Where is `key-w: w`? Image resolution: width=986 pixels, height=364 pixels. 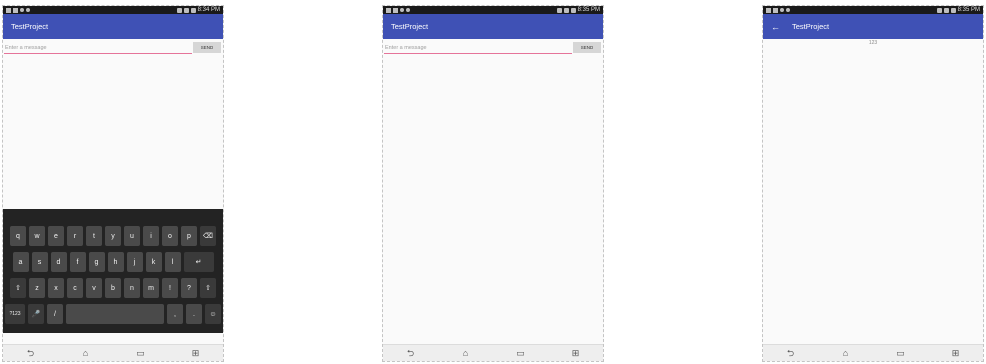 key-w: w is located at coordinates (37, 236).